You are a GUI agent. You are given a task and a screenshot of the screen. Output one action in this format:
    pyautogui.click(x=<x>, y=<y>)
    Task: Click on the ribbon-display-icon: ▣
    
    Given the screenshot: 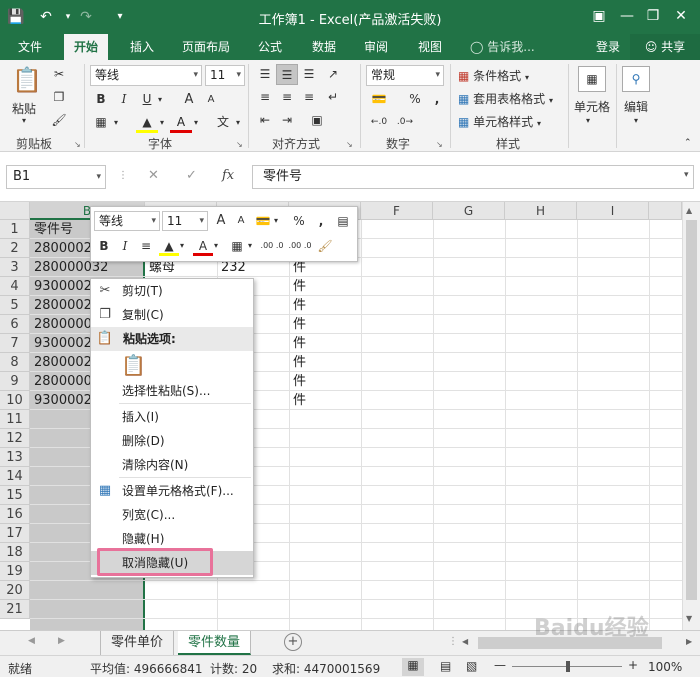 What is the action you would take?
    pyautogui.click(x=599, y=16)
    